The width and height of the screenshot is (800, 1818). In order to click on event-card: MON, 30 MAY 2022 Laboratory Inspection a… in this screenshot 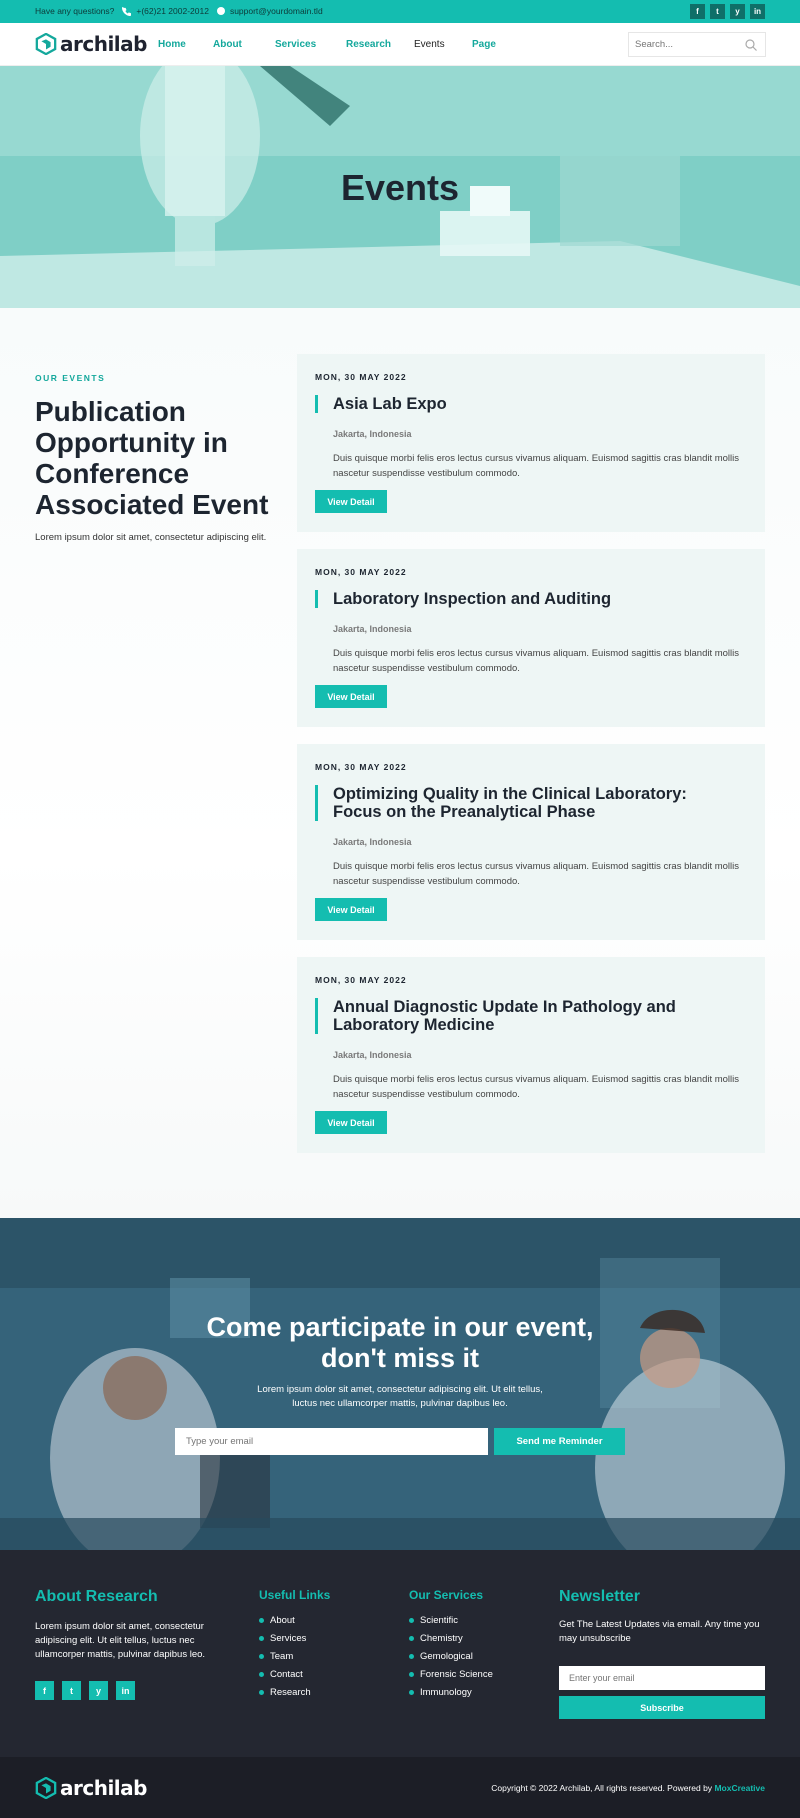, I will do `click(531, 638)`.